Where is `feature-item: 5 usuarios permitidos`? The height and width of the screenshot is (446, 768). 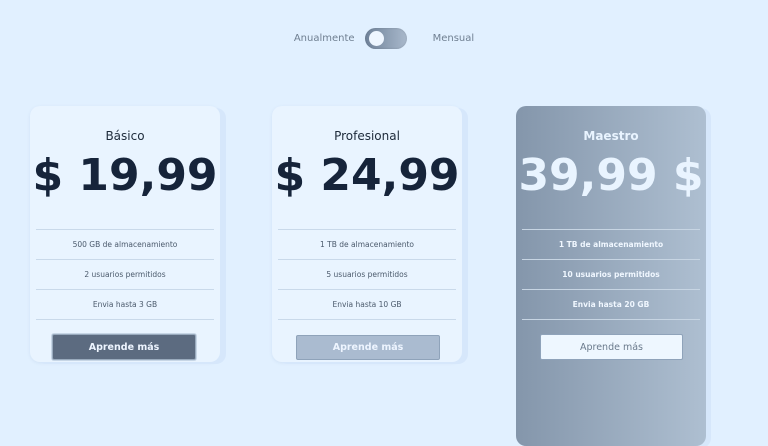 feature-item: 5 usuarios permitidos is located at coordinates (367, 274).